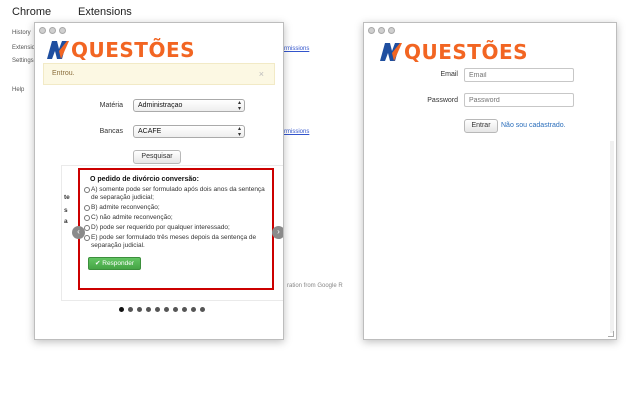  Describe the element at coordinates (32, 12) in the screenshot. I see `chrome-title: Chrome` at that location.